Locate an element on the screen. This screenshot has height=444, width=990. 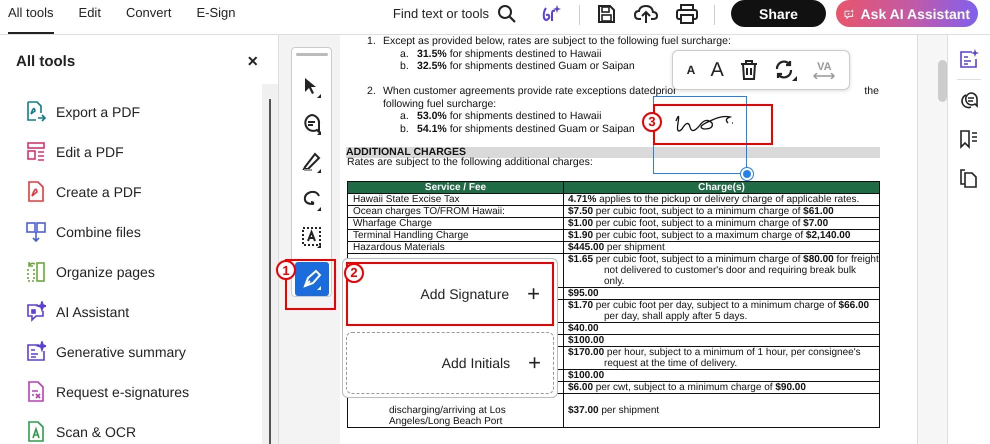
step-number: 3 is located at coordinates (652, 122).